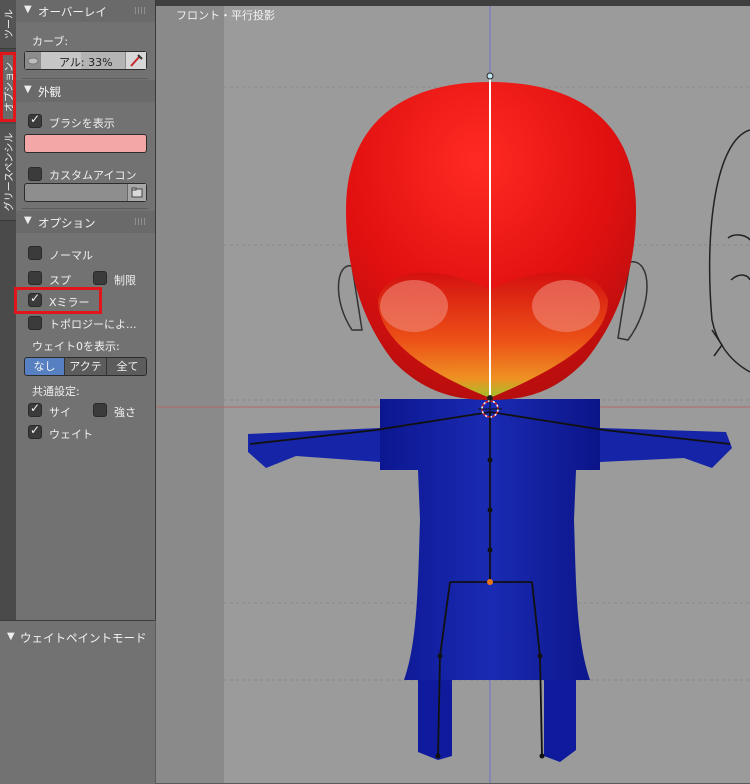  Describe the element at coordinates (225, 15) in the screenshot. I see `viewport-view-name: フロント・平行投影` at that location.